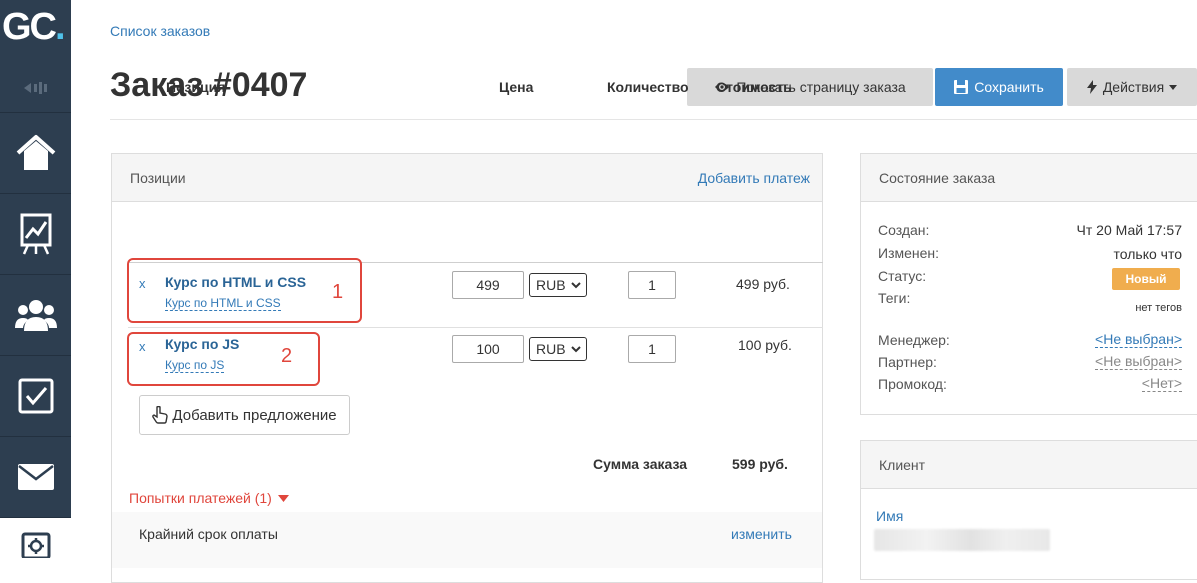 The height and width of the screenshot is (583, 1197). What do you see at coordinates (761, 534) in the screenshot?
I see `deadline-edit-link: изменить` at bounding box center [761, 534].